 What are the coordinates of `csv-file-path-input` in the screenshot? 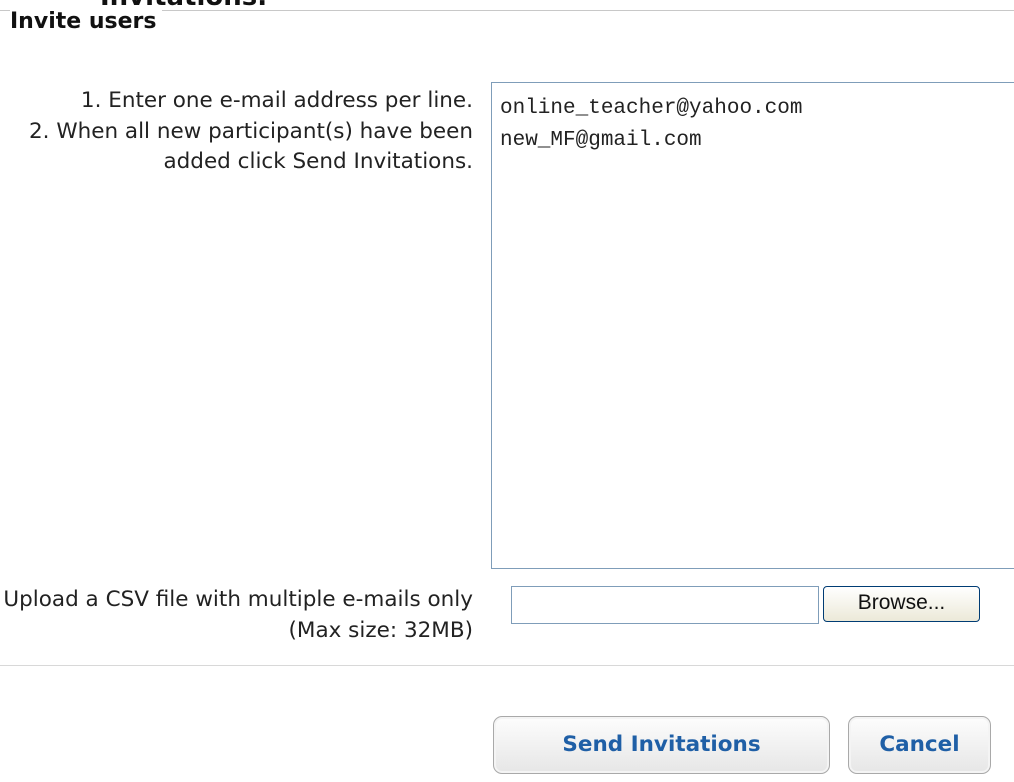 It's located at (665, 605).